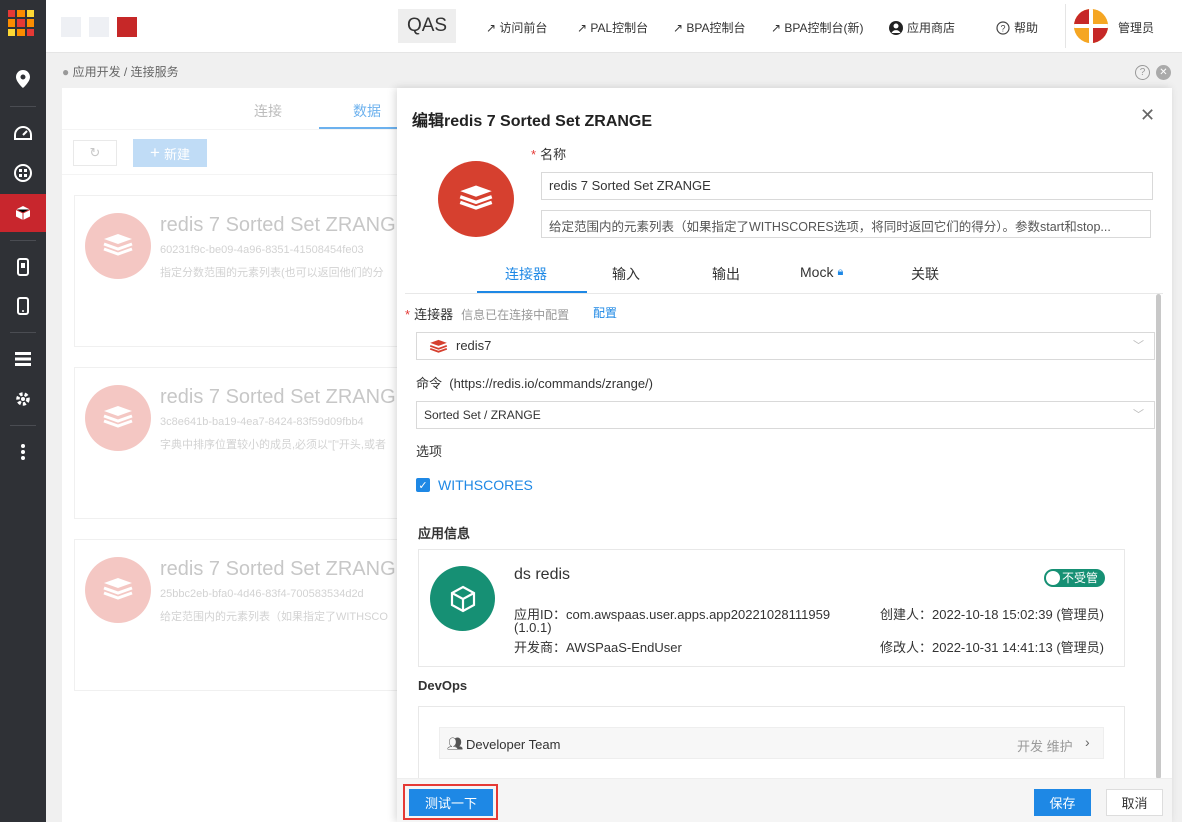  What do you see at coordinates (771, 743) in the screenshot?
I see `team-row: 👥︎ Developer Team 开发 维护 ›` at bounding box center [771, 743].